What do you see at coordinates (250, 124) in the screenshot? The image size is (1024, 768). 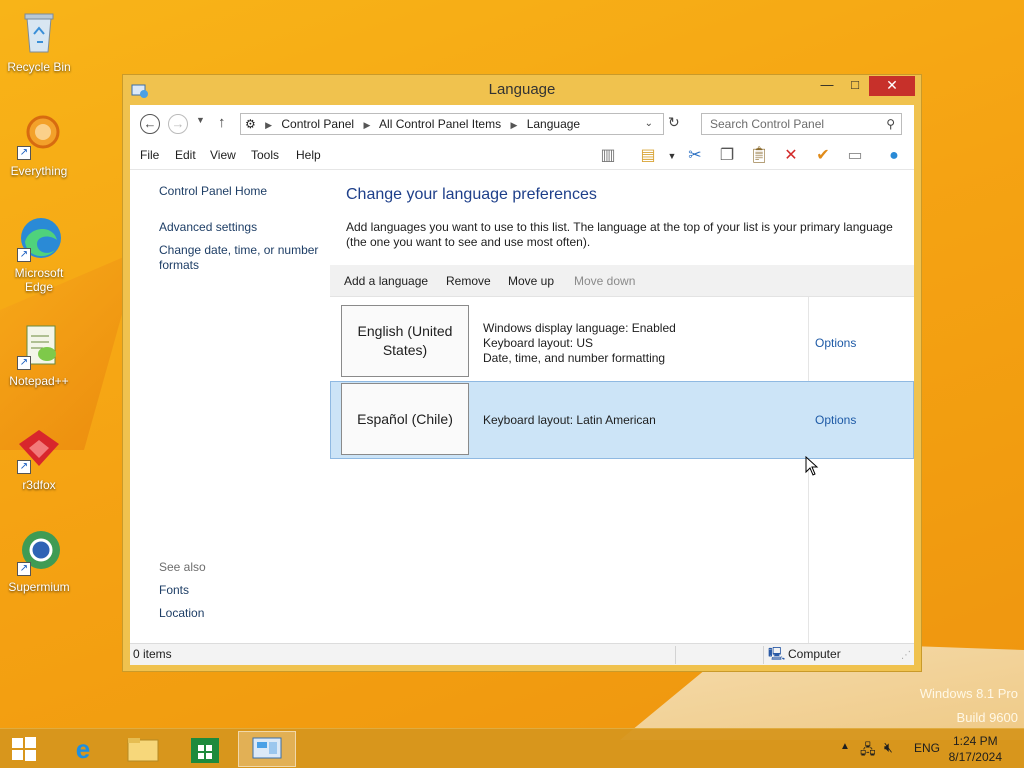 I see `breadcrumb-root-icon: ⚙` at bounding box center [250, 124].